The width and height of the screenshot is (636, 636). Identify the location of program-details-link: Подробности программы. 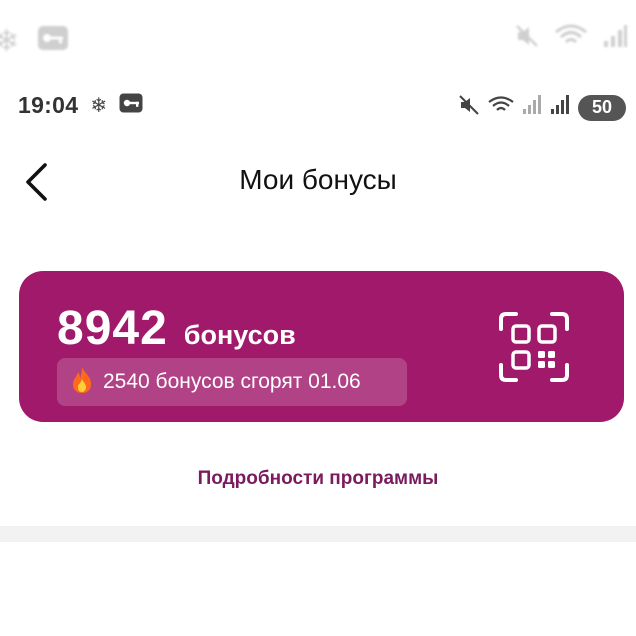
(318, 479).